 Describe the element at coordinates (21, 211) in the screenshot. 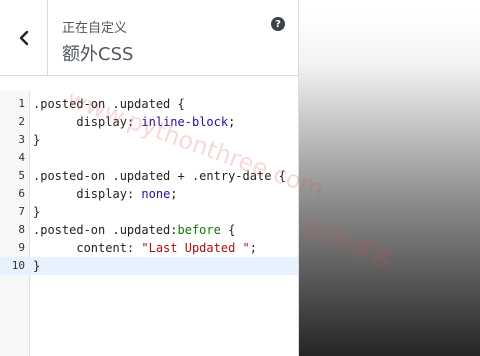

I see `line-number: 7` at that location.